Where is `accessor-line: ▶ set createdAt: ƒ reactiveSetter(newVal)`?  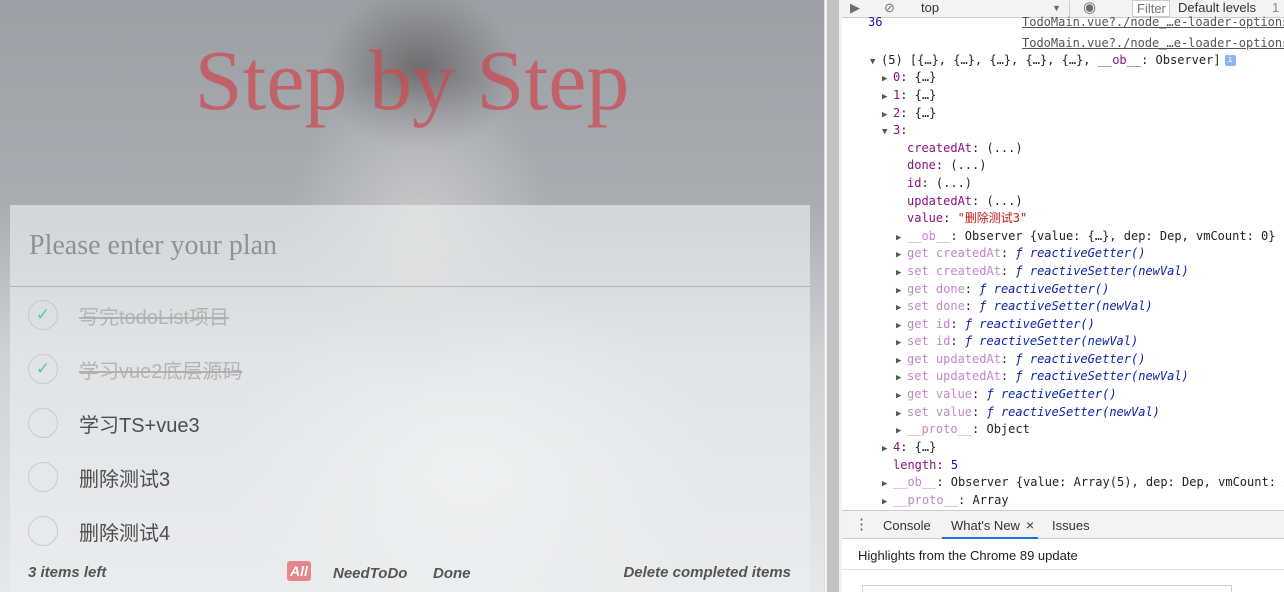 accessor-line: ▶ set createdAt: ƒ reactiveSetter(newVal) is located at coordinates (1042, 273).